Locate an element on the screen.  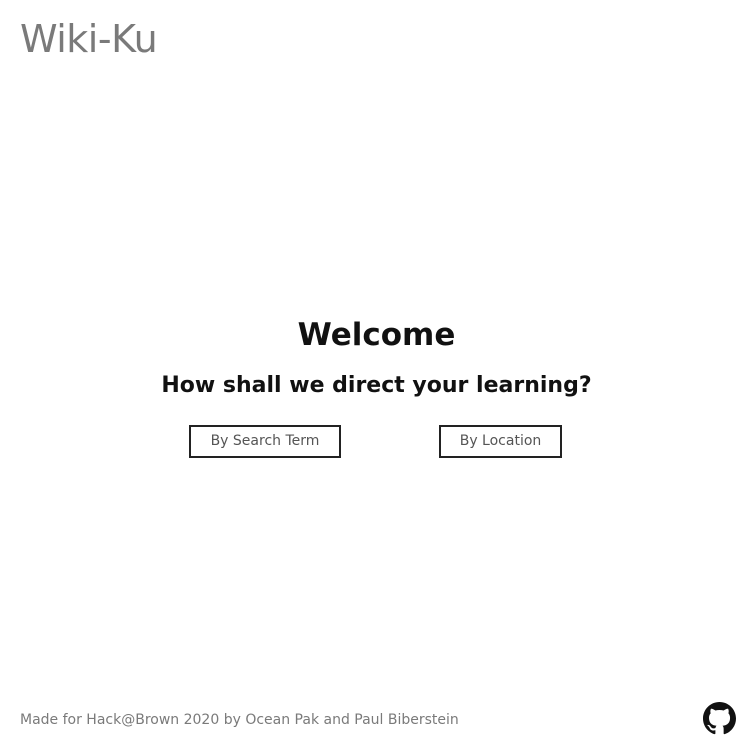
github-icon is located at coordinates (719, 718).